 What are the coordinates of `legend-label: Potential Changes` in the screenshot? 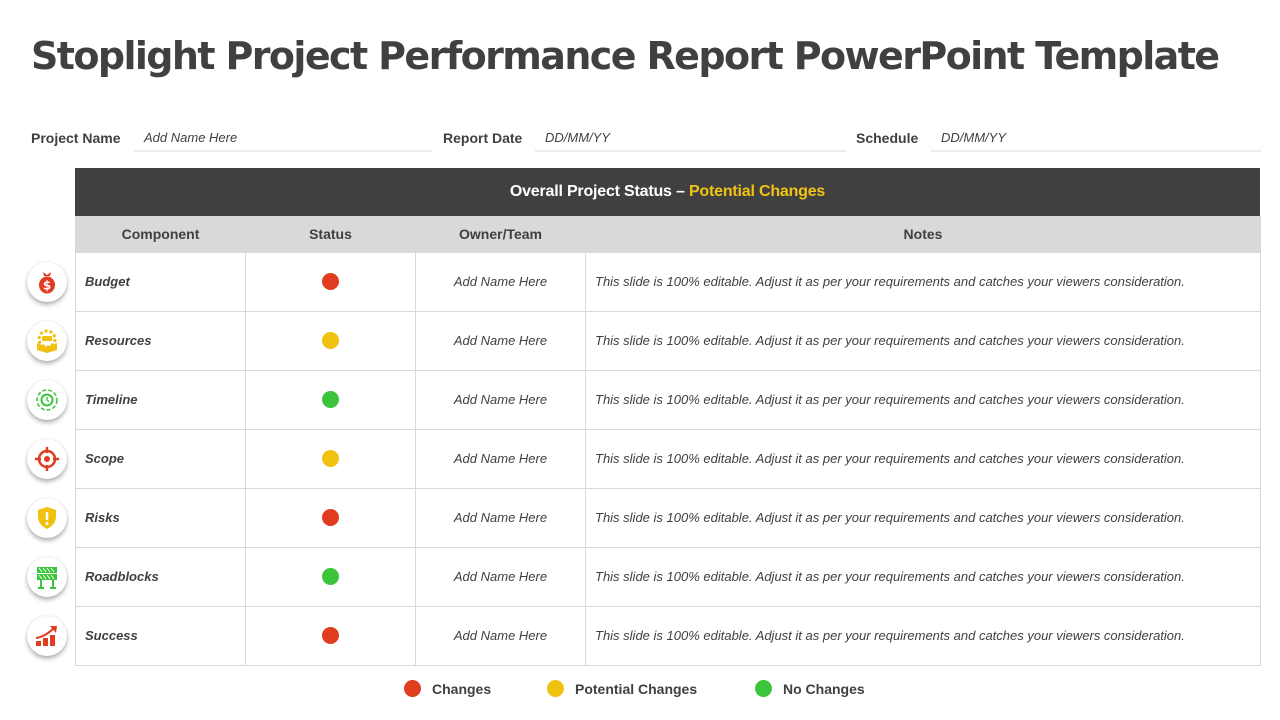 It's located at (636, 688).